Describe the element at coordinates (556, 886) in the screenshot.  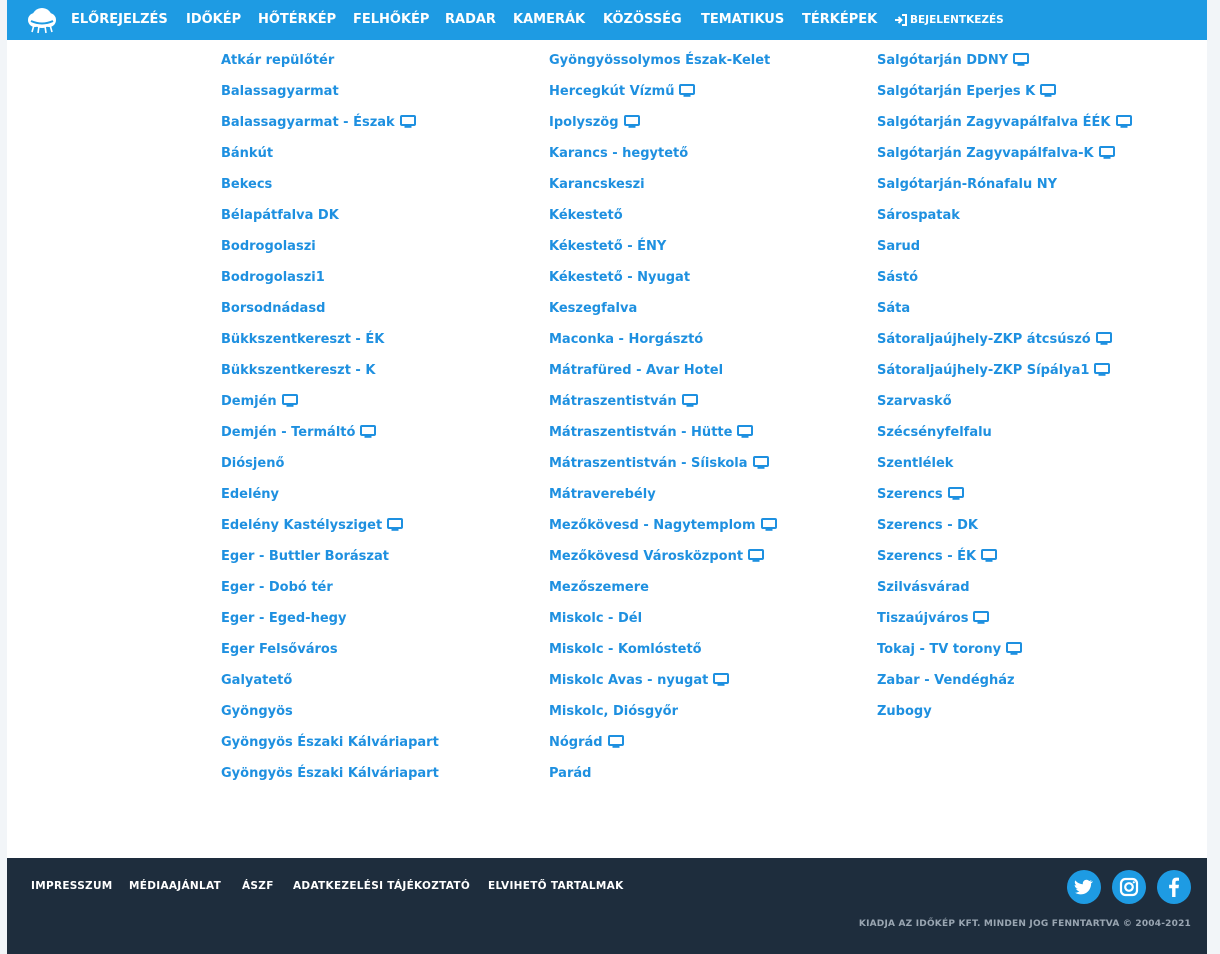
I see `footer-link-5: ELVIHETŐ TARTALMAK` at that location.